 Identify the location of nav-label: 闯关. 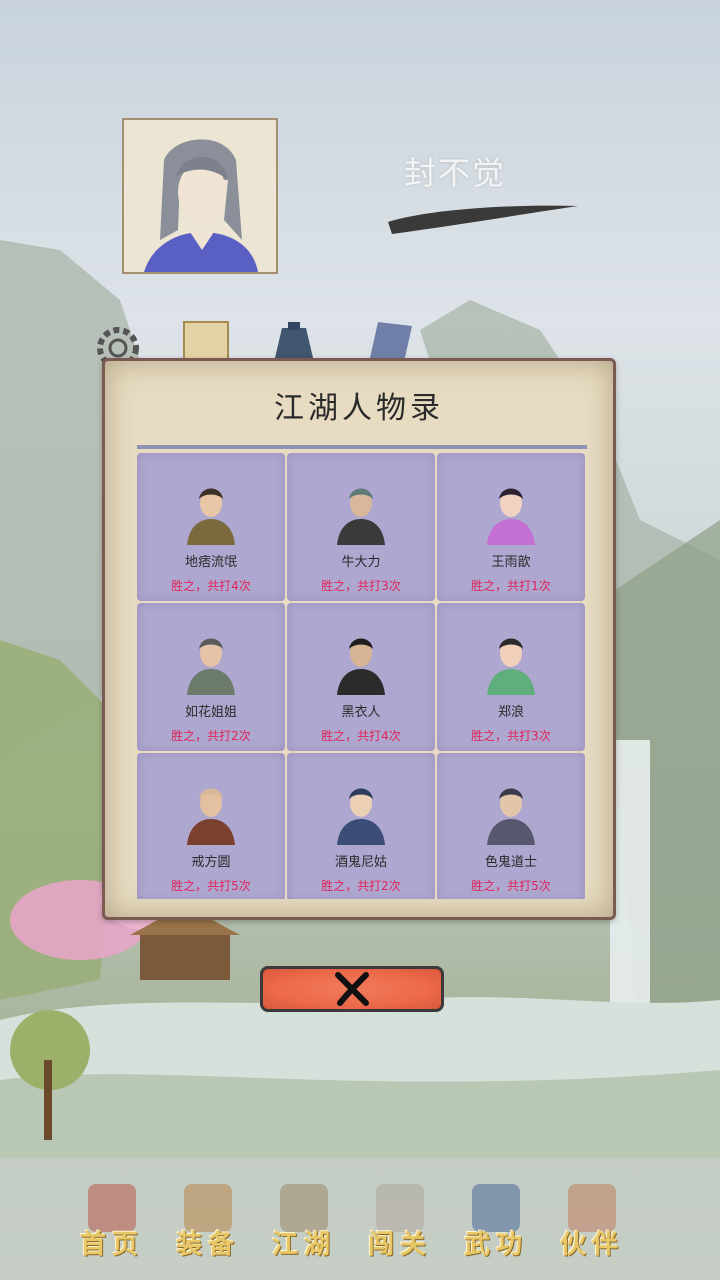
(399, 1245).